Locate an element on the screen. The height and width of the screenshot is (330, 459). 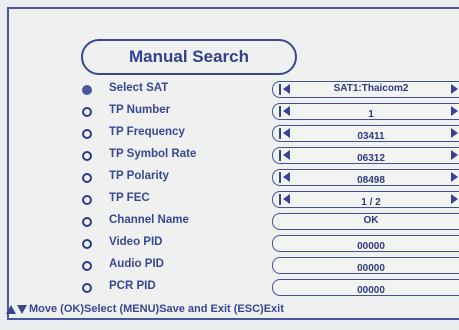
tp-number-field: 1 is located at coordinates (365, 111).